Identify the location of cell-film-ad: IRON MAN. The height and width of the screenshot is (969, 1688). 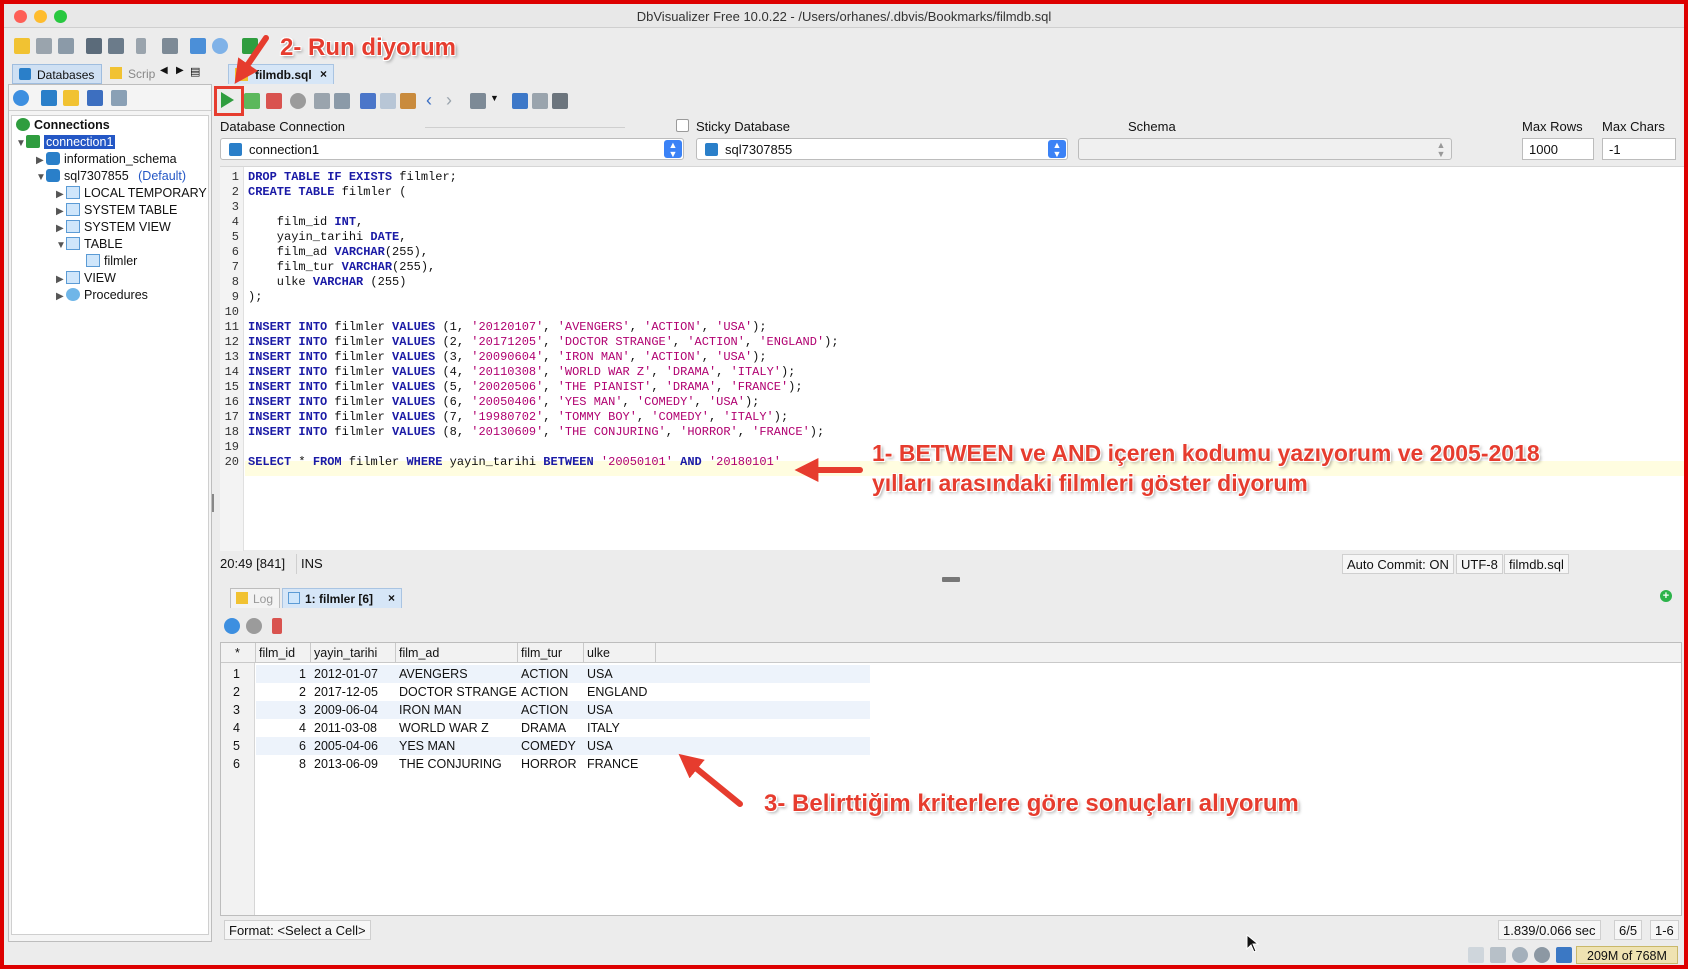
(430, 710).